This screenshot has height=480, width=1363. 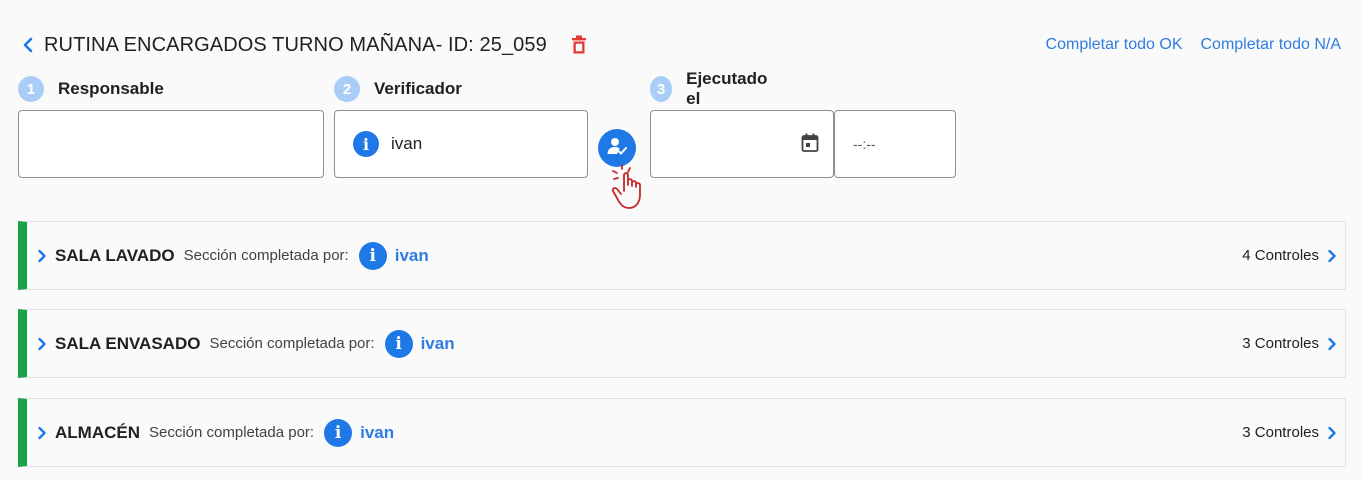 What do you see at coordinates (895, 144) in the screenshot?
I see `time-field: --:--` at bounding box center [895, 144].